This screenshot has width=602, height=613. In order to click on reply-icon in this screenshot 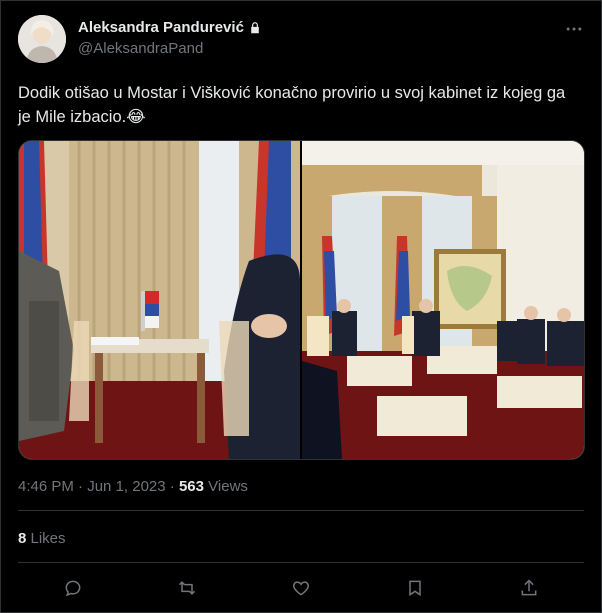, I will do `click(73, 588)`.